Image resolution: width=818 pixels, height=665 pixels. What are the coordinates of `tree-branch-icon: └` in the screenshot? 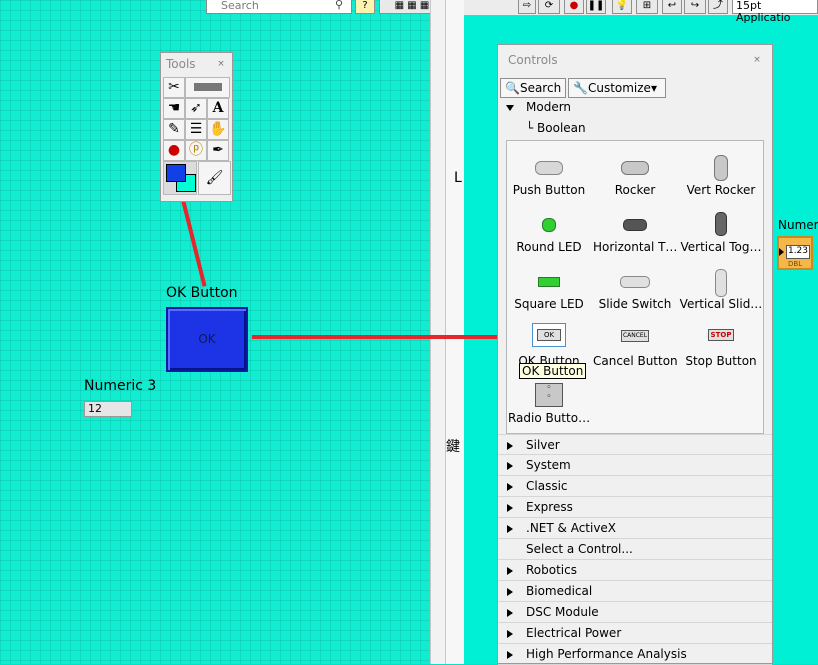 It's located at (532, 128).